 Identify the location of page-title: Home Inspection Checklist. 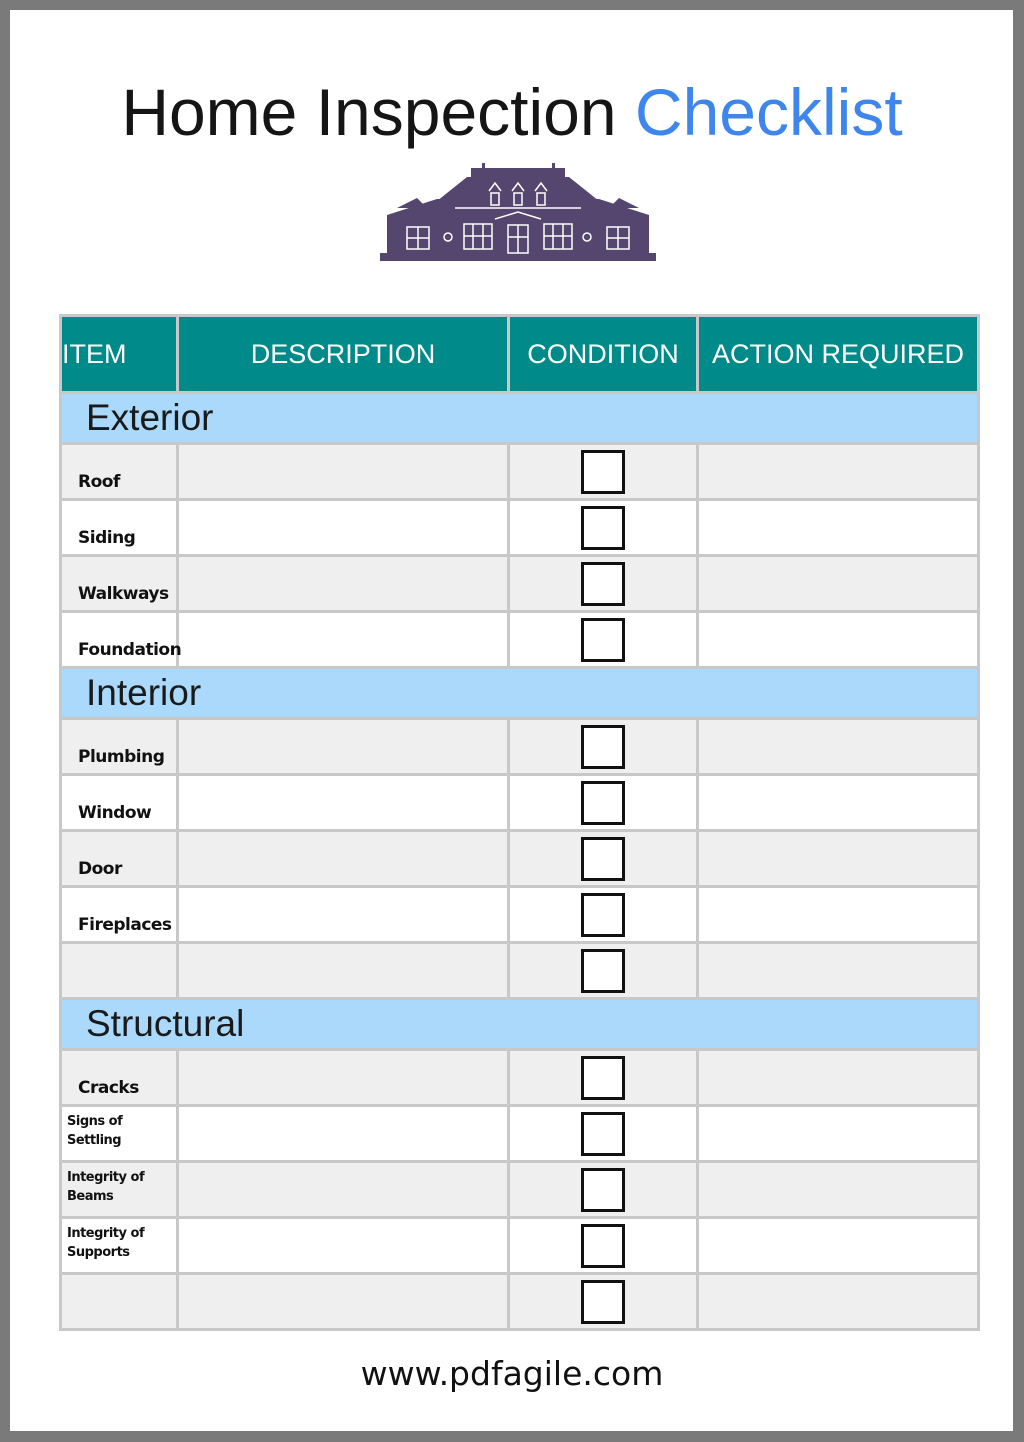
(512, 112).